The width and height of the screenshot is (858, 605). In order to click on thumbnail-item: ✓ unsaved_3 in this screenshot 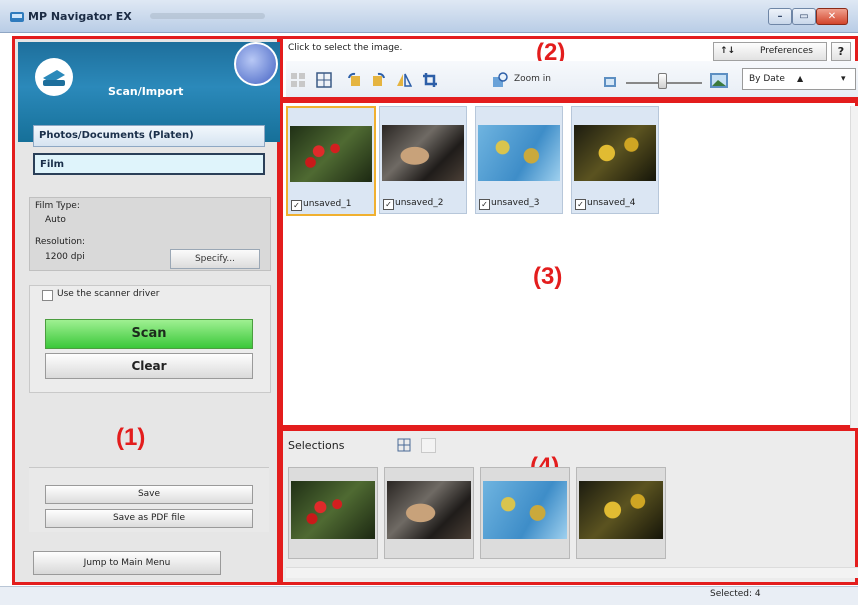, I will do `click(519, 160)`.